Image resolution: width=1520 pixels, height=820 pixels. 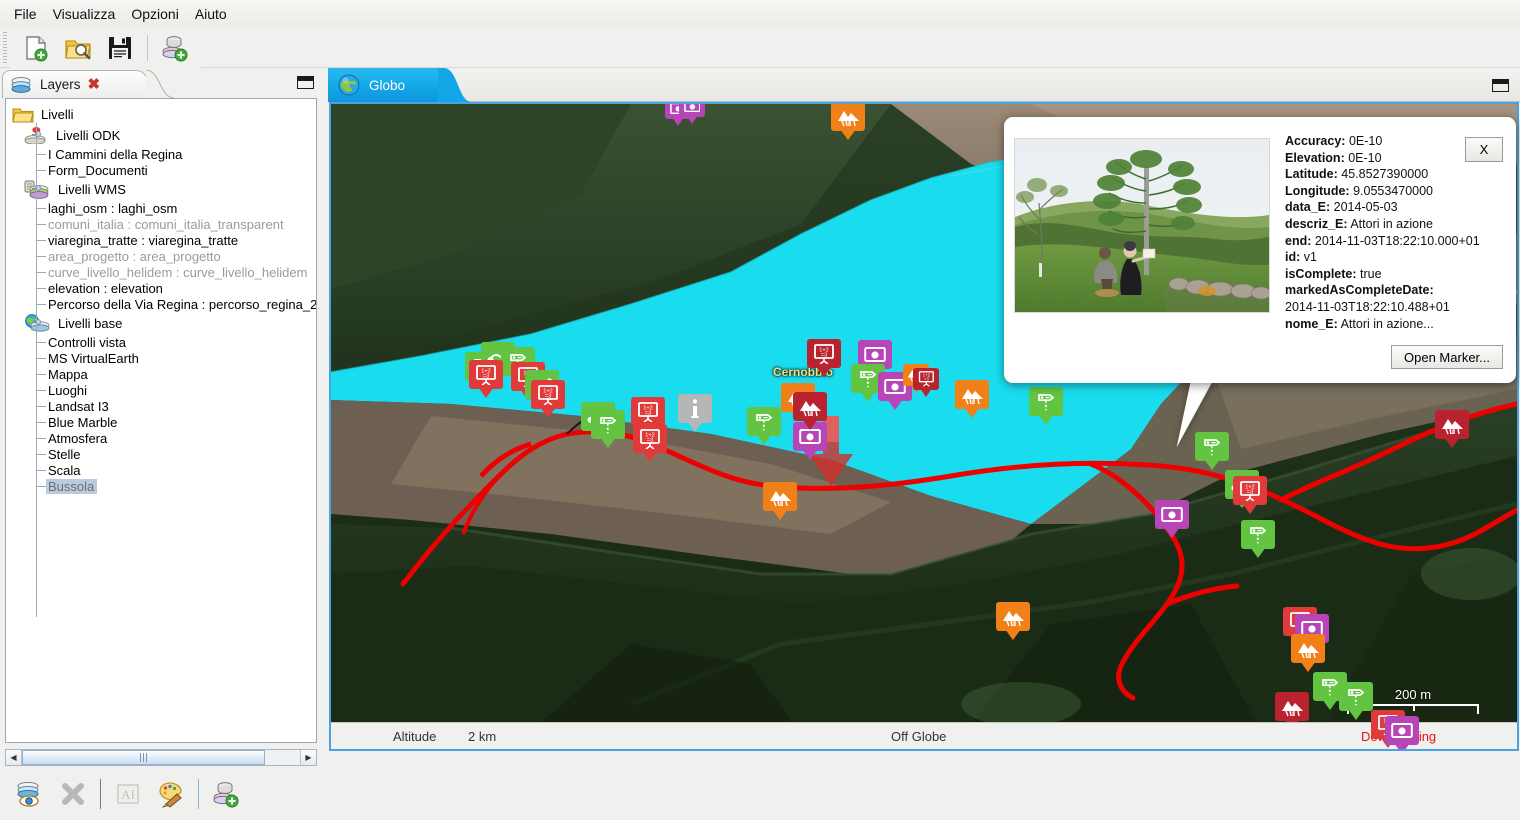 I want to click on save-button, so click(x=120, y=48).